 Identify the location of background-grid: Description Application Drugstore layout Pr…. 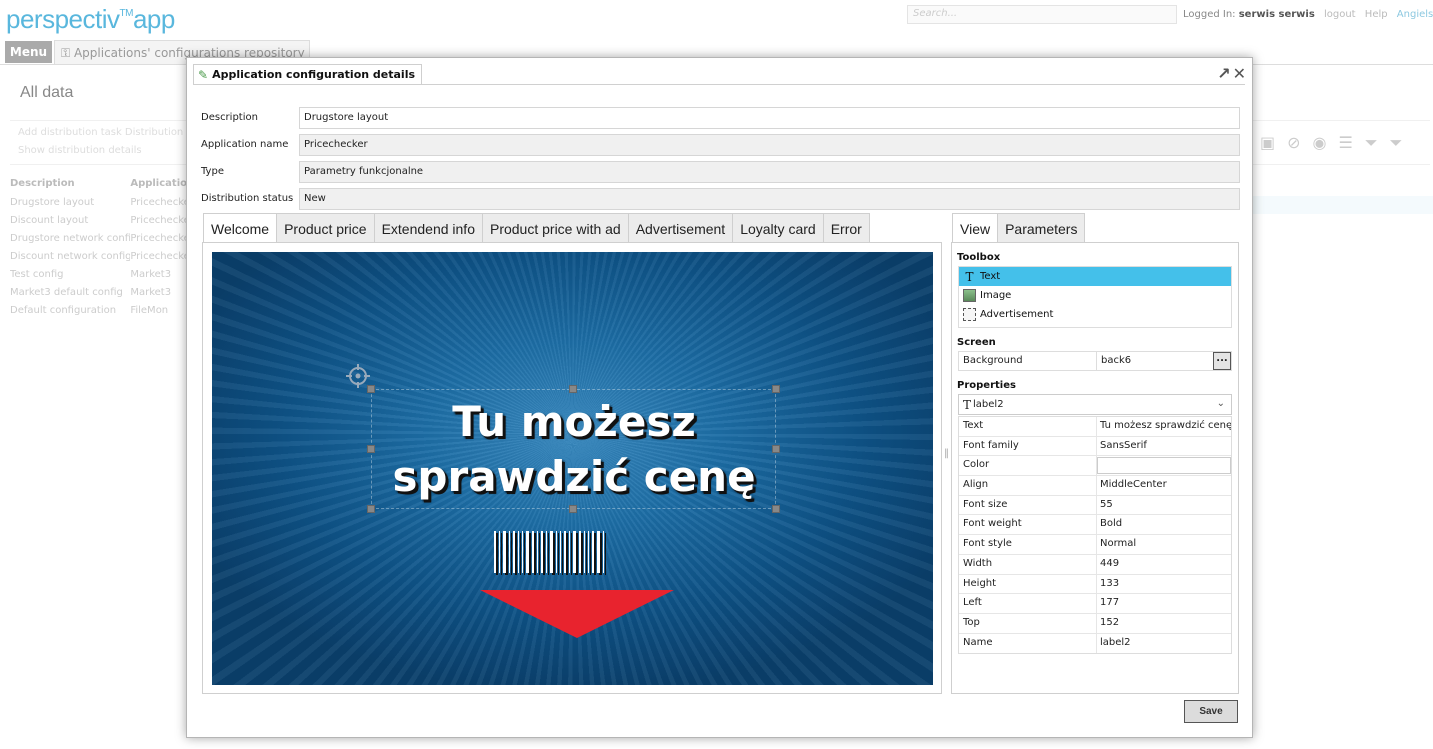
(100, 249).